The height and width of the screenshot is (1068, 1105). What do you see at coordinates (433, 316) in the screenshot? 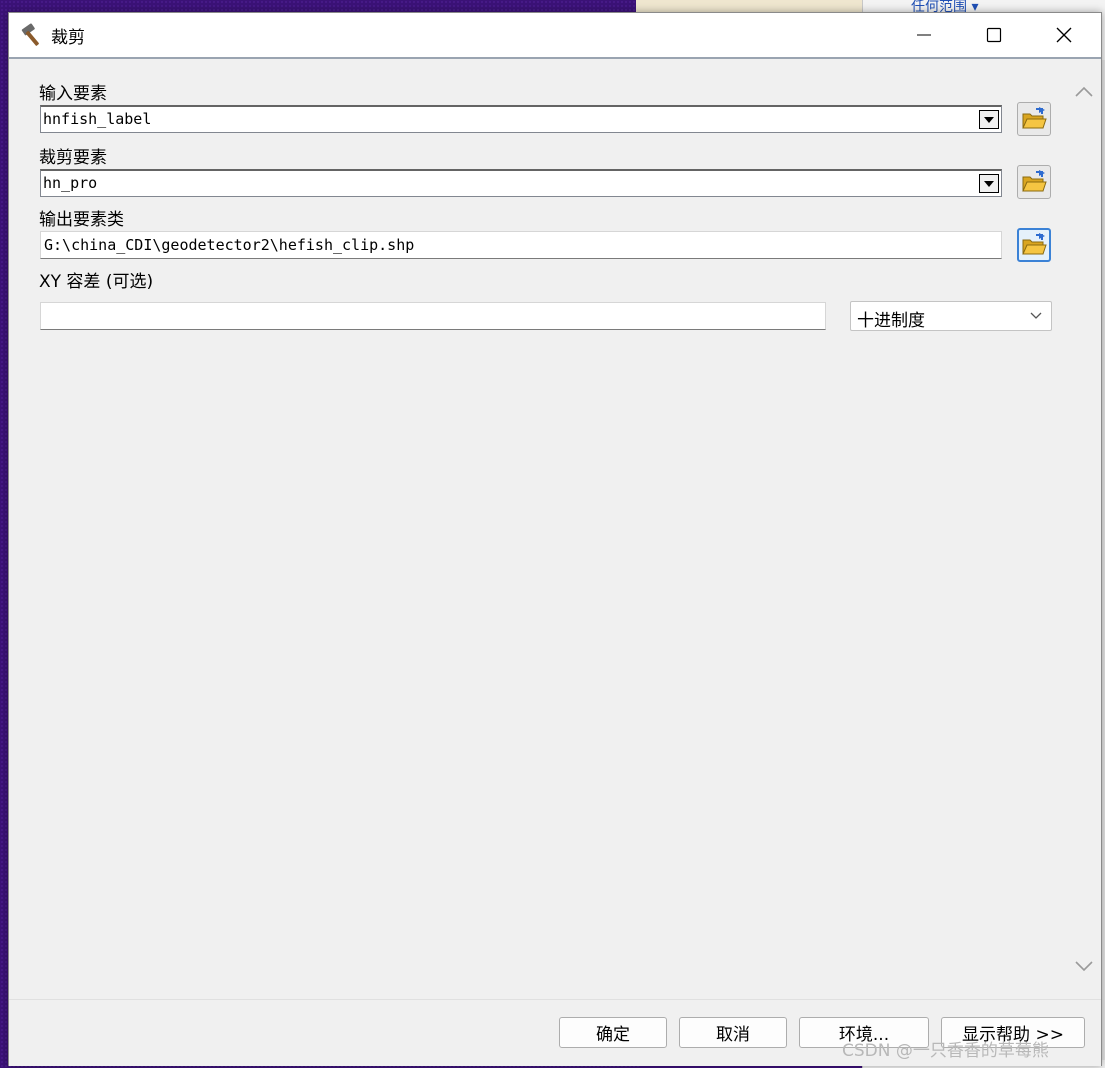
I see `xy-tolerance-input` at bounding box center [433, 316].